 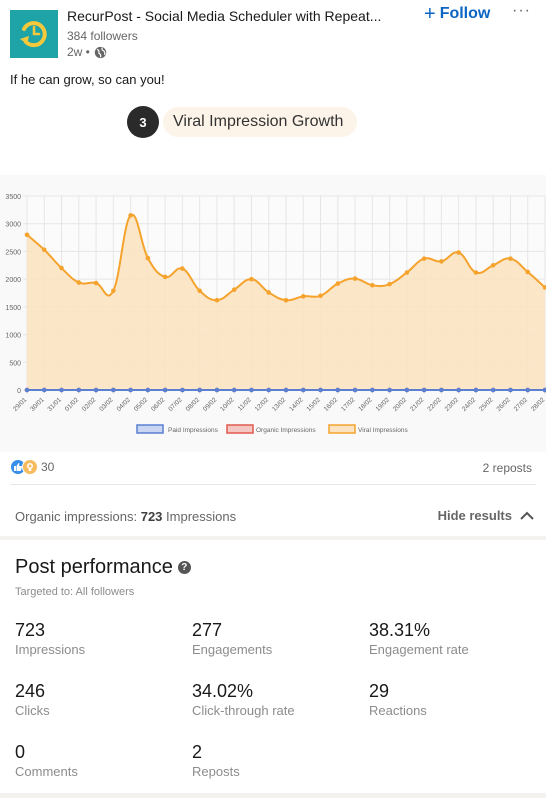 I want to click on x-tick-label: 26/02, so click(x=503, y=404).